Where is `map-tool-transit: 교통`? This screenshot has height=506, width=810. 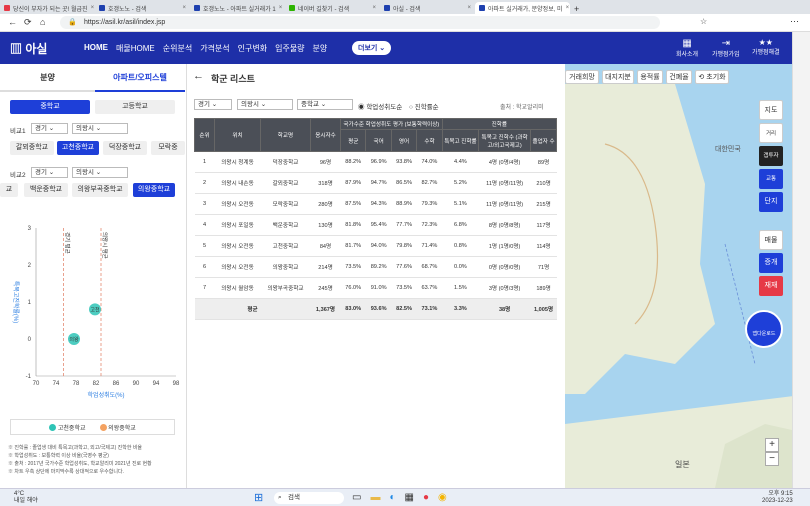
map-tool-transit: 교통 is located at coordinates (771, 179).